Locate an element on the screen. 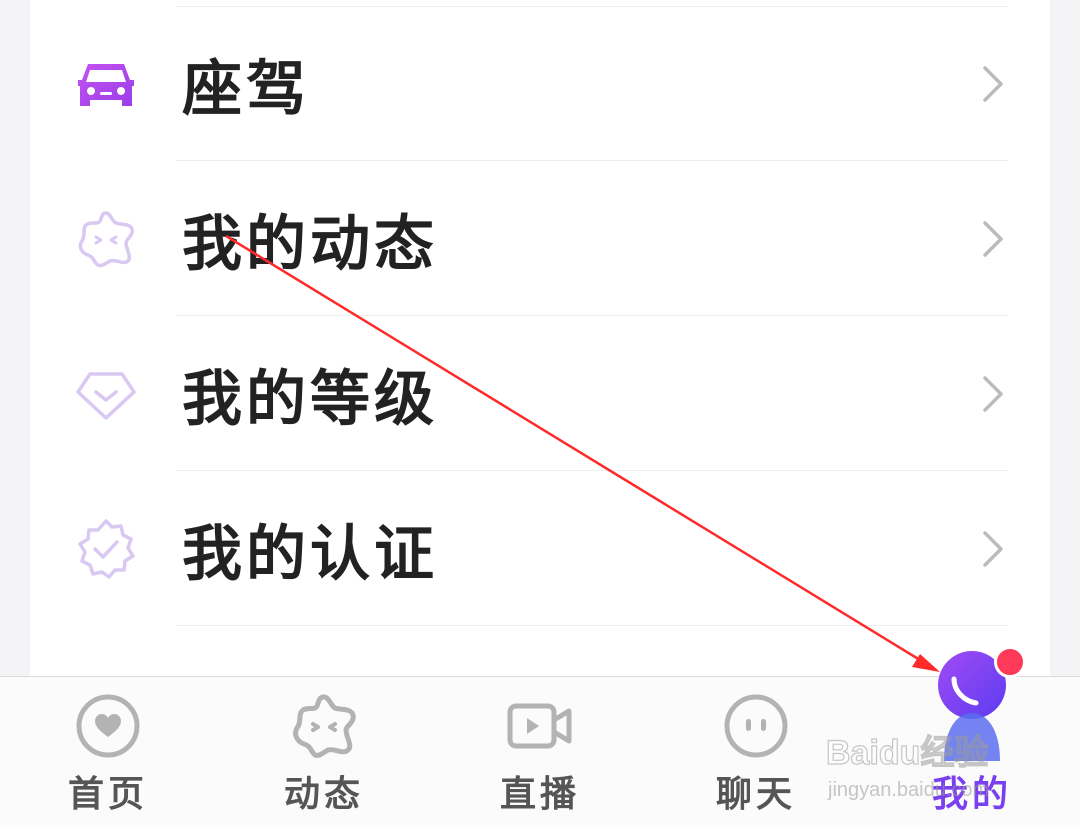 Image resolution: width=1080 pixels, height=825 pixels. video-camera-icon is located at coordinates (540, 726).